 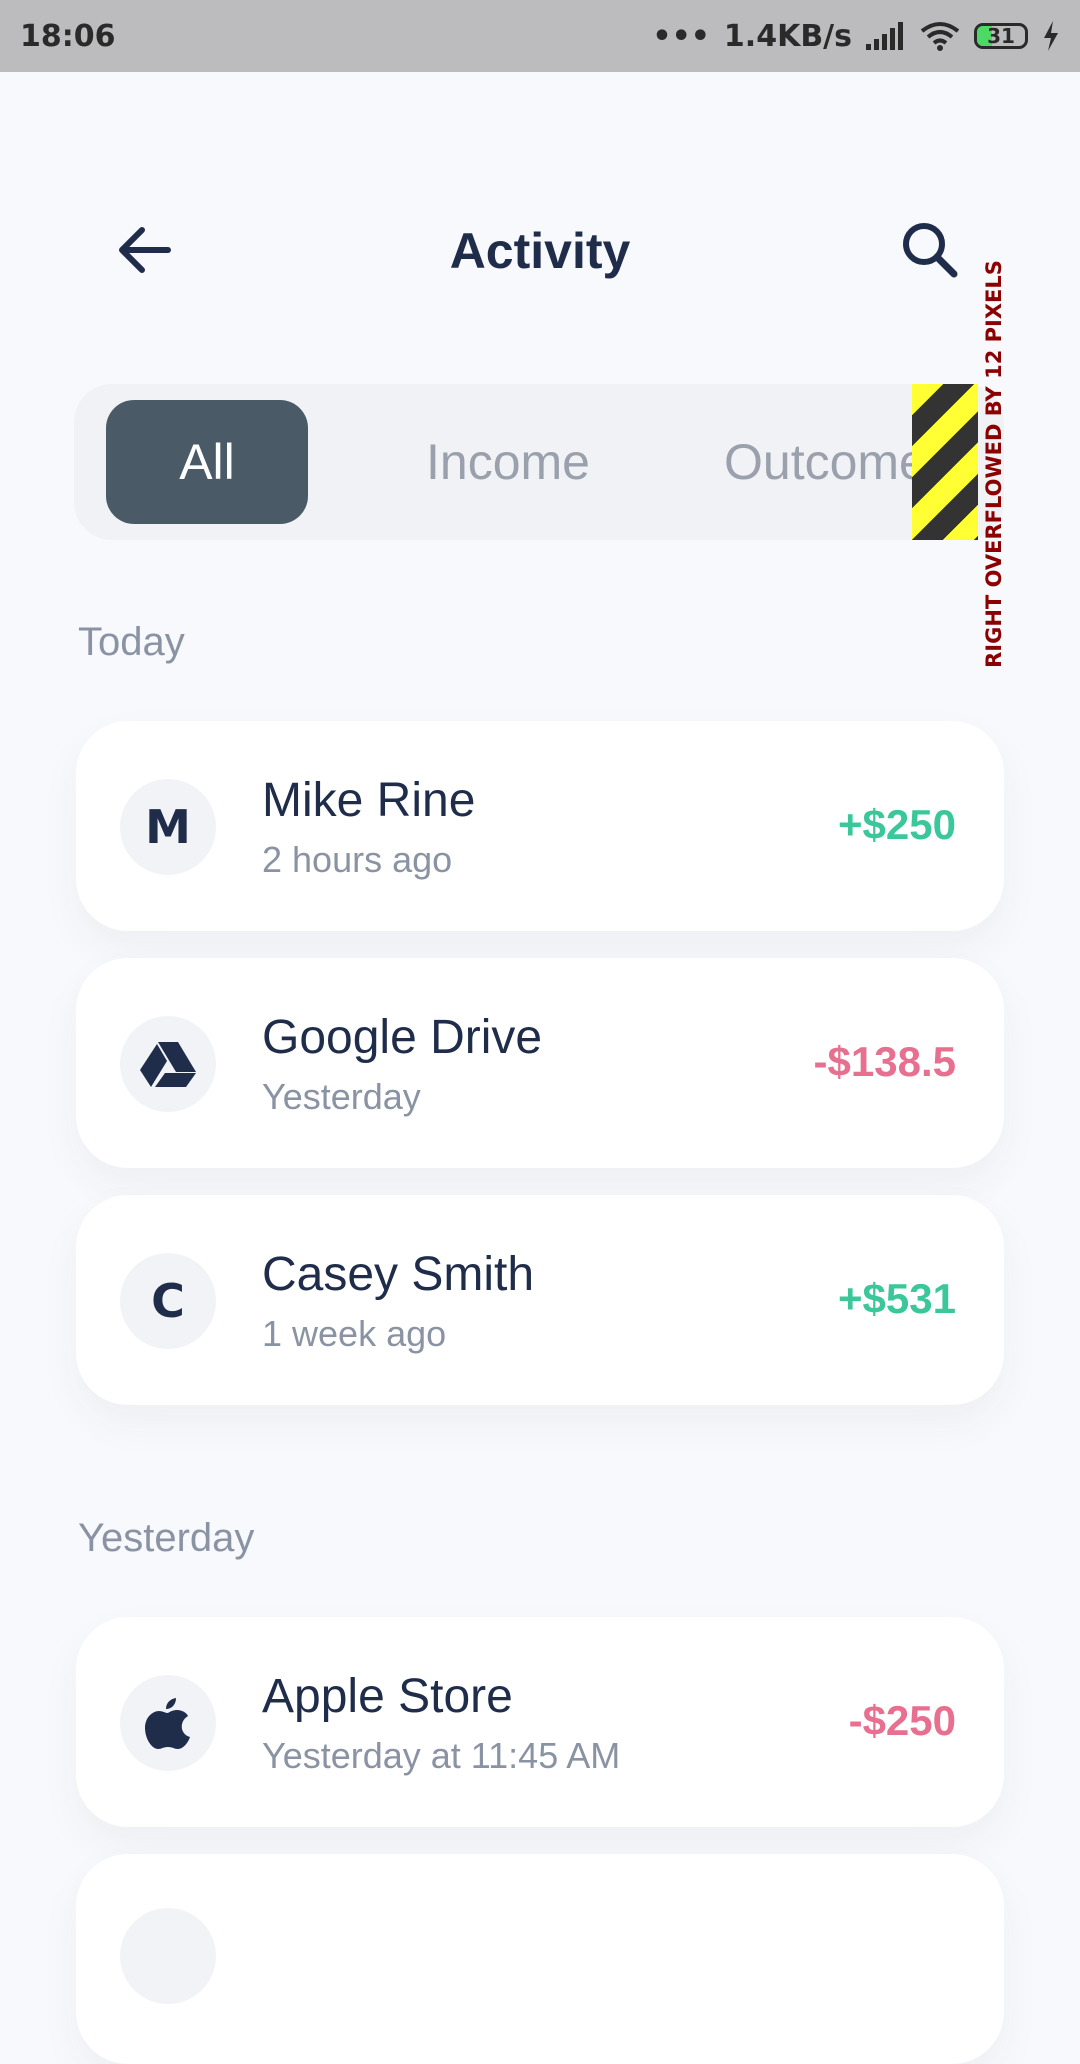 I want to click on avatar: M, so click(x=168, y=827).